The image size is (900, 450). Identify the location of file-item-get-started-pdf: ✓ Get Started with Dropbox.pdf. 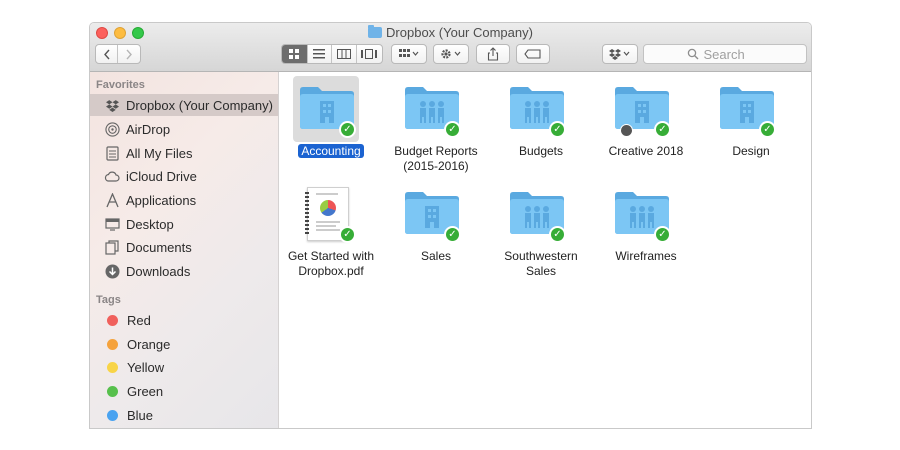
(331, 227).